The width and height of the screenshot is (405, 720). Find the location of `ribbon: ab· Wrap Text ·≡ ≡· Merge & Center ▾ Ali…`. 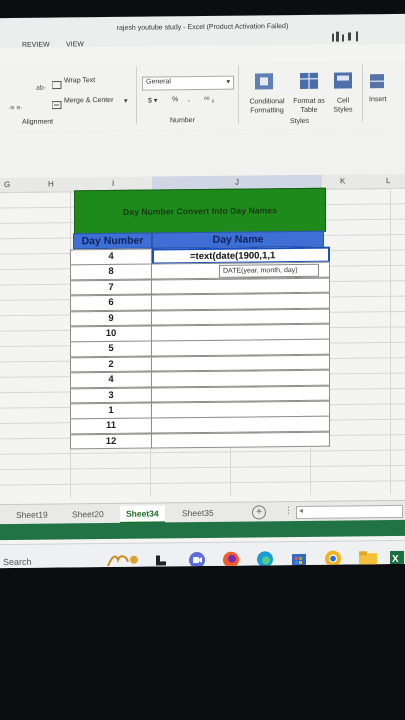

ribbon: ab· Wrap Text ·≡ ≡· Merge & Center ▾ Ali… is located at coordinates (202, 96).